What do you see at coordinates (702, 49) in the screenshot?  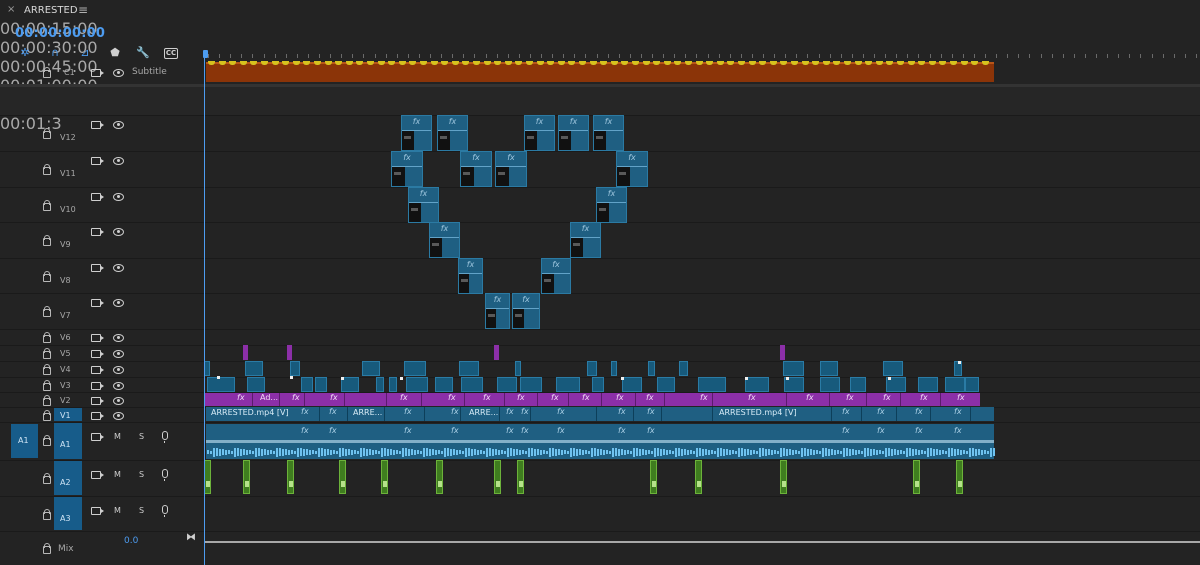 I see `time-ruler` at bounding box center [702, 49].